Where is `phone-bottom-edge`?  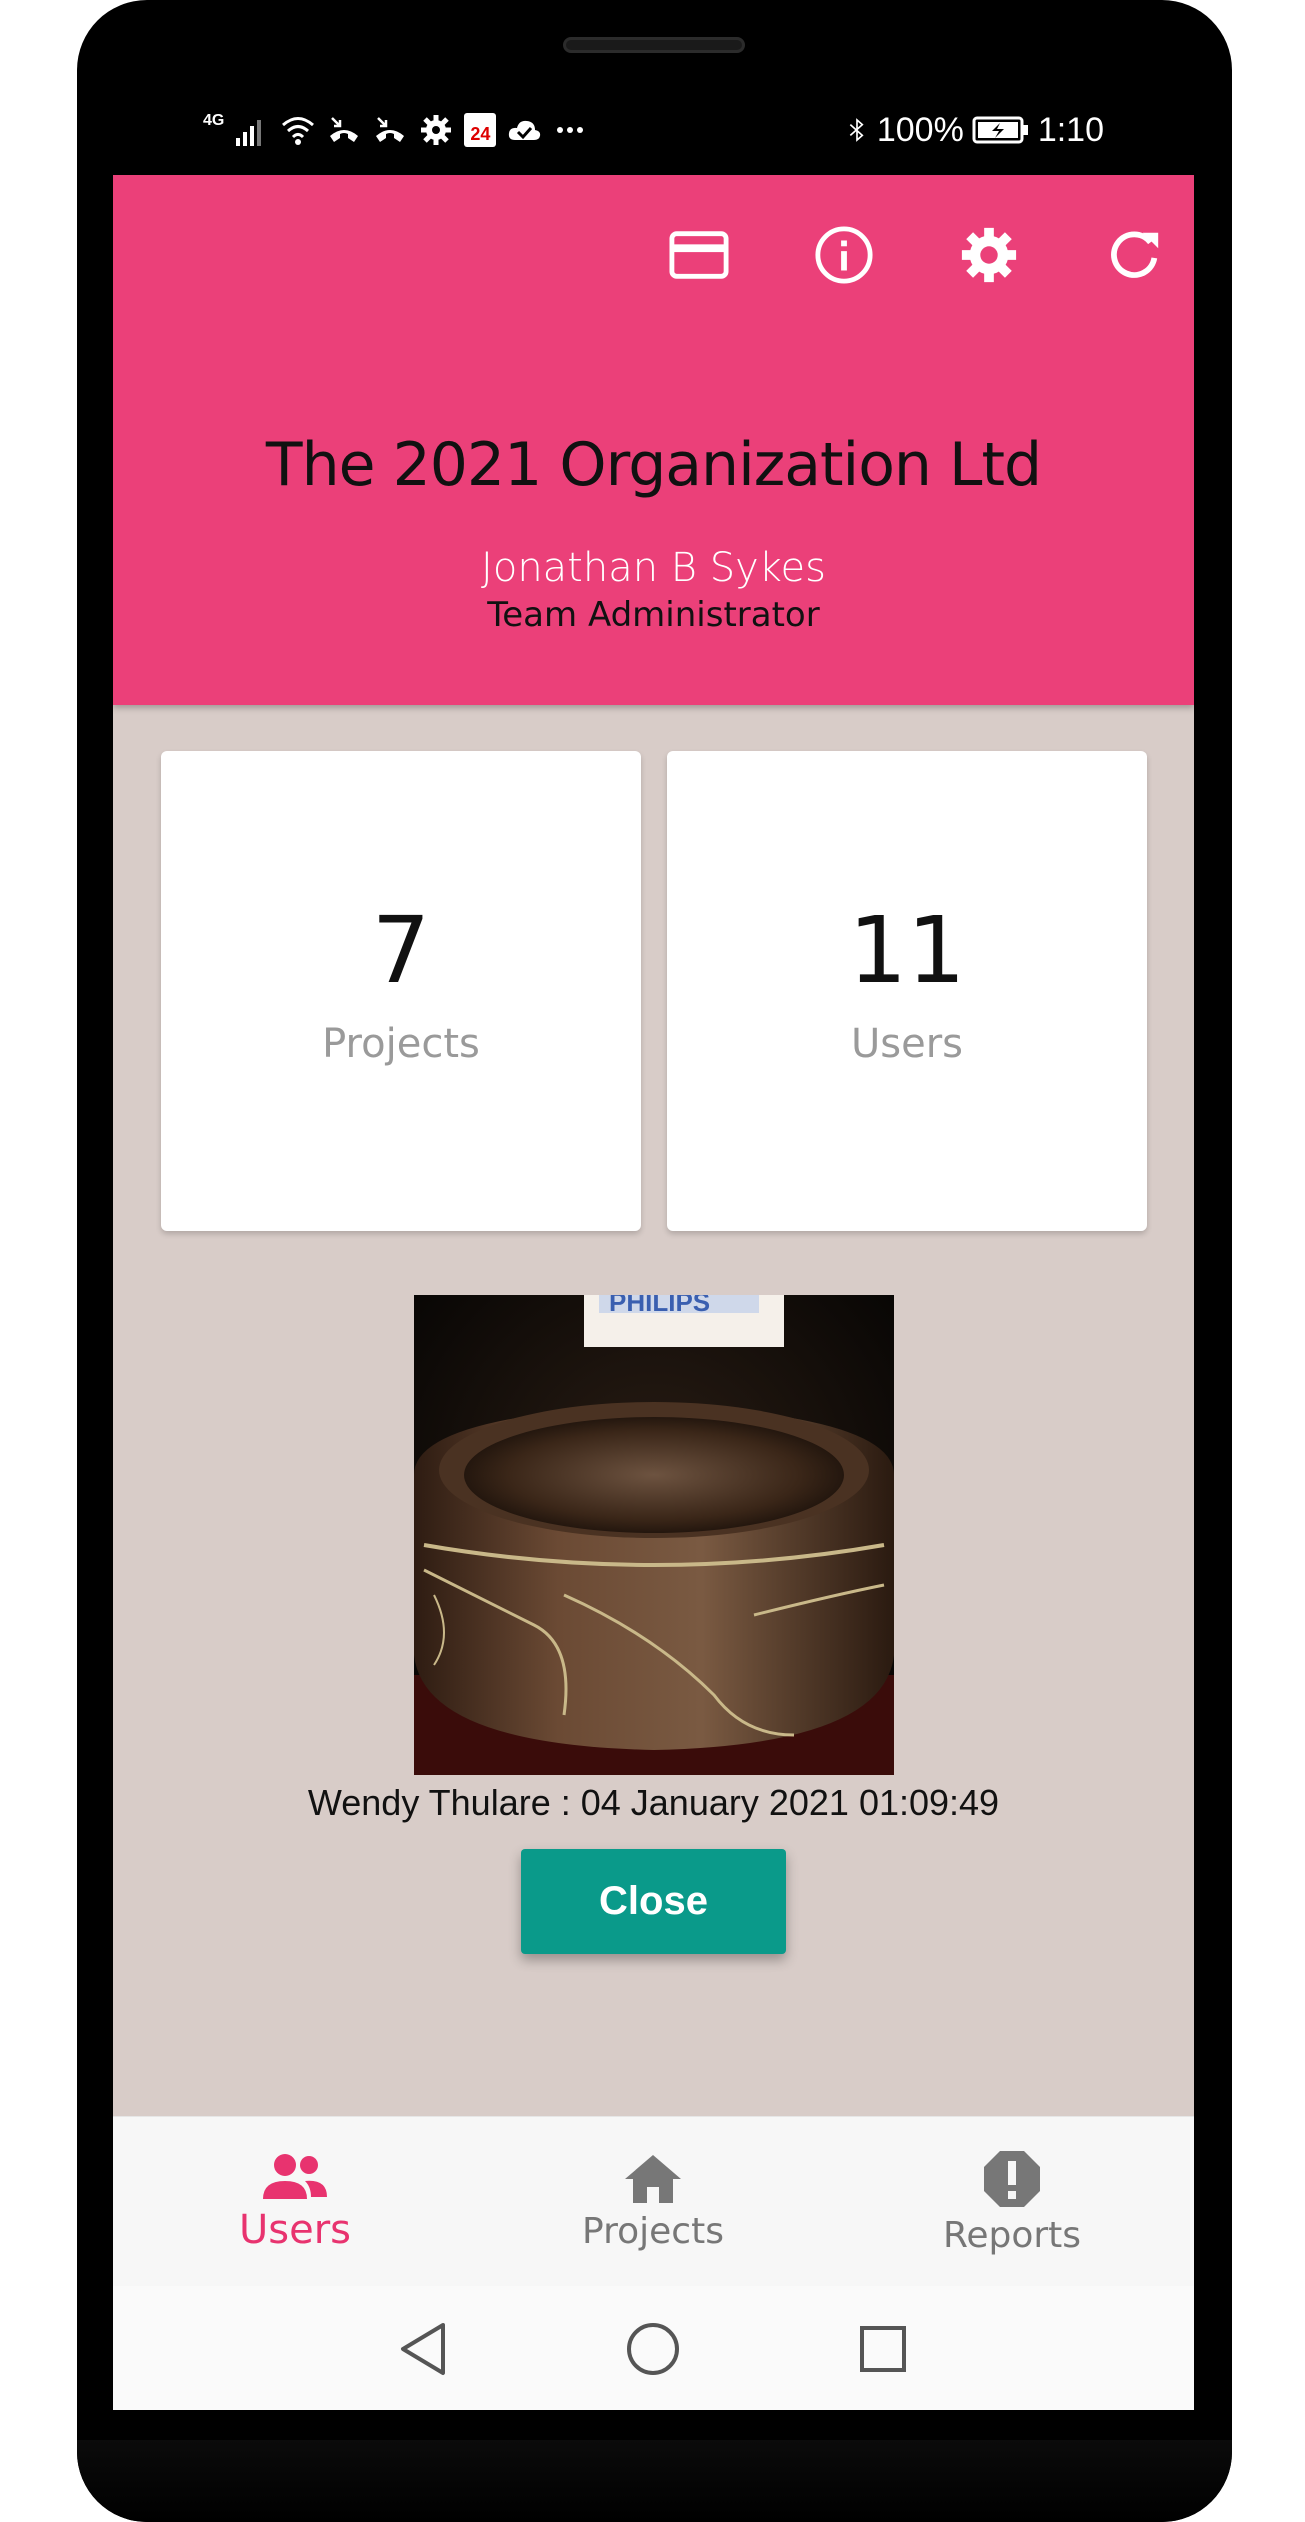
phone-bottom-edge is located at coordinates (654, 2481).